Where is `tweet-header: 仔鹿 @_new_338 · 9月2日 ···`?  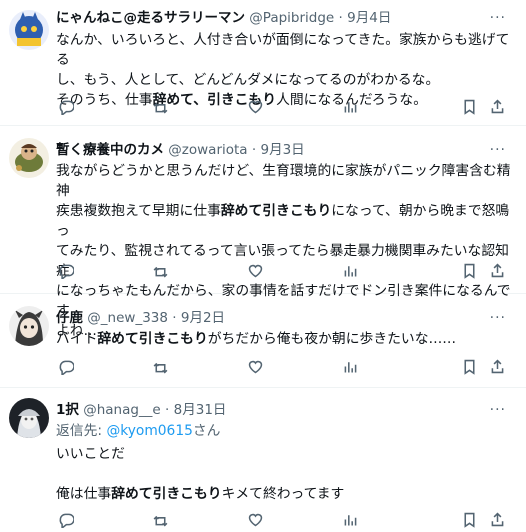
tweet-header: 仔鹿 @_new_338 · 9月2日 ··· is located at coordinates (286, 318).